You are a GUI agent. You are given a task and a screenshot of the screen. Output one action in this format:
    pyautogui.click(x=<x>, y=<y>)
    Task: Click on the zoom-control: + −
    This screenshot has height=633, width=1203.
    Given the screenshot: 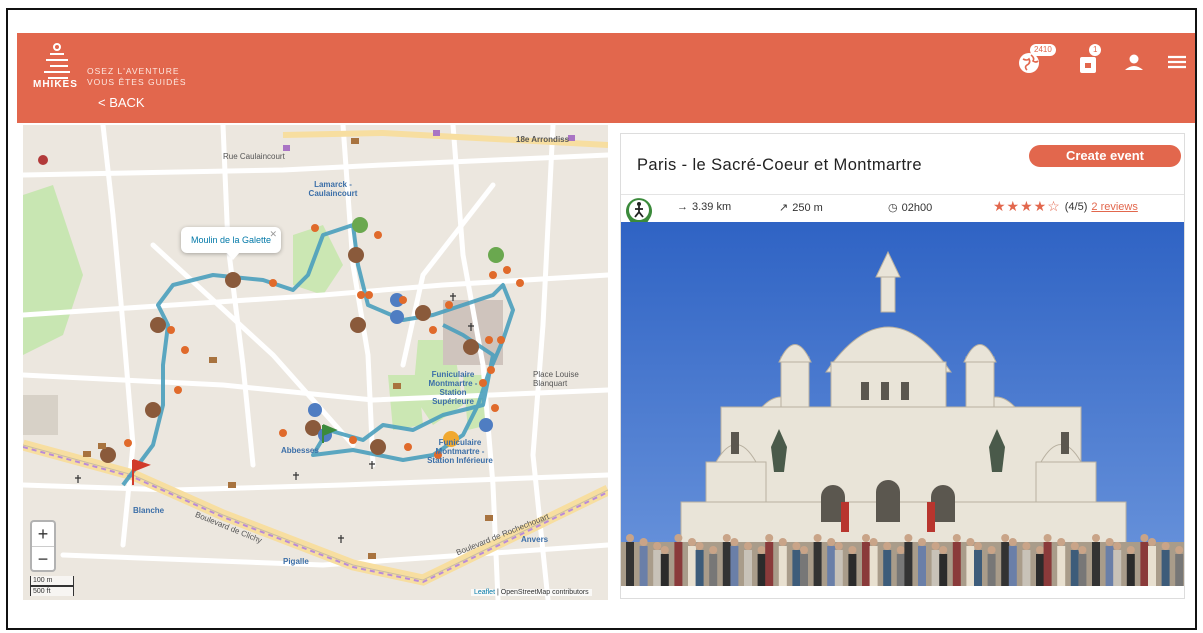 What is the action you would take?
    pyautogui.click(x=43, y=546)
    